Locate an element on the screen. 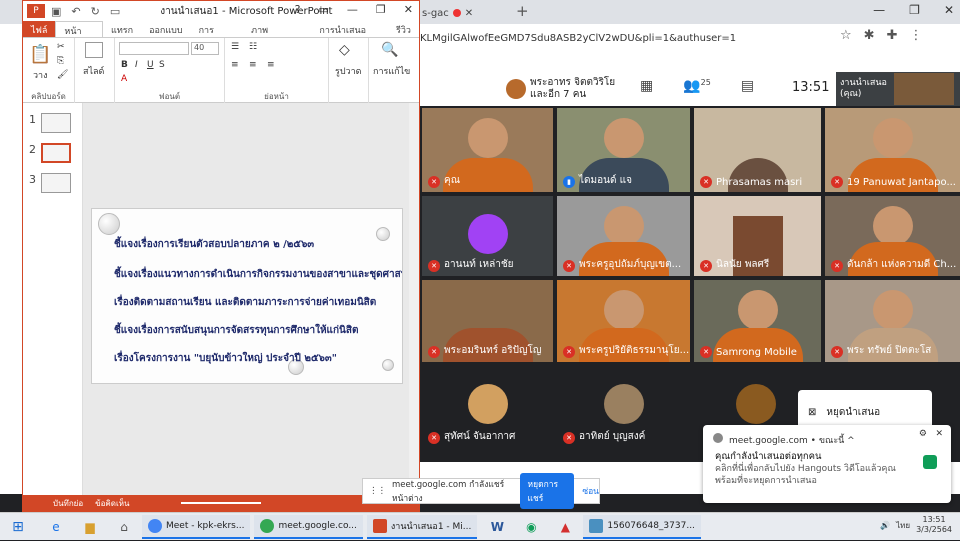  tab-slideshow: การนำเสนอสไลด์ is located at coordinates (349, 35).